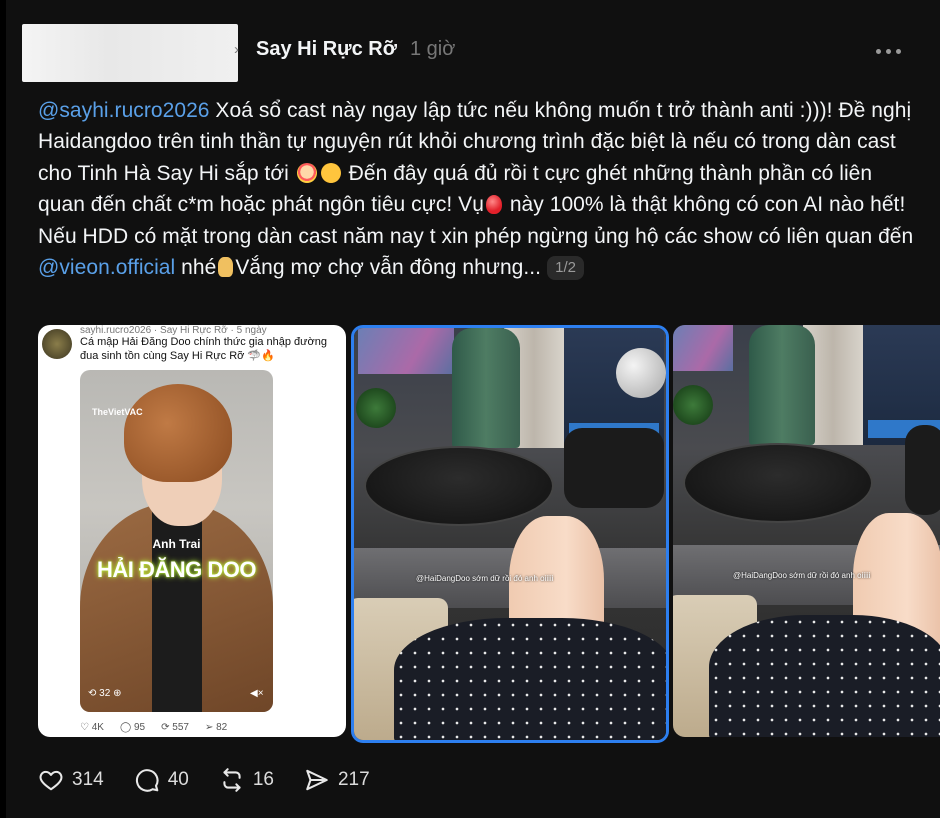  Describe the element at coordinates (86, 727) in the screenshot. I see `heart-icon: ♡` at that location.